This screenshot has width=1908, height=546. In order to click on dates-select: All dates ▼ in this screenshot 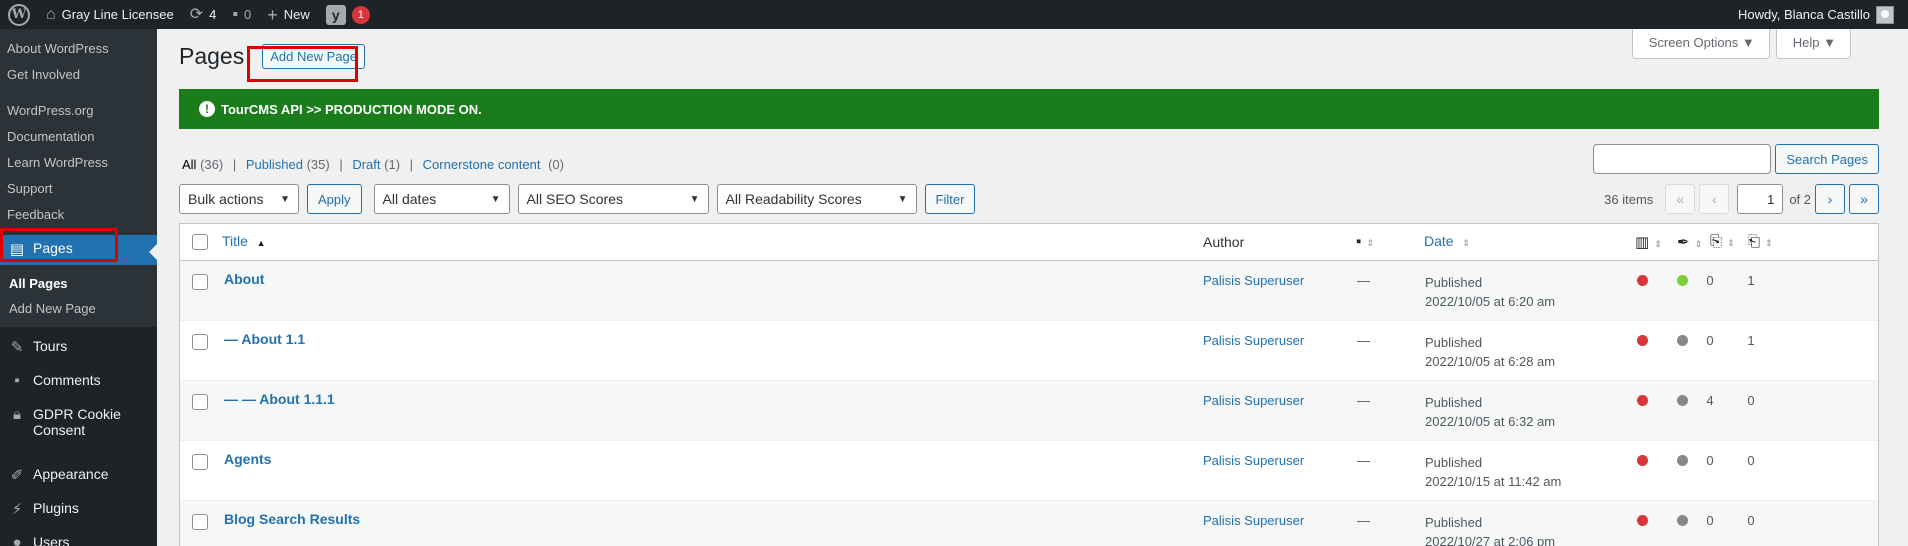, I will do `click(441, 199)`.